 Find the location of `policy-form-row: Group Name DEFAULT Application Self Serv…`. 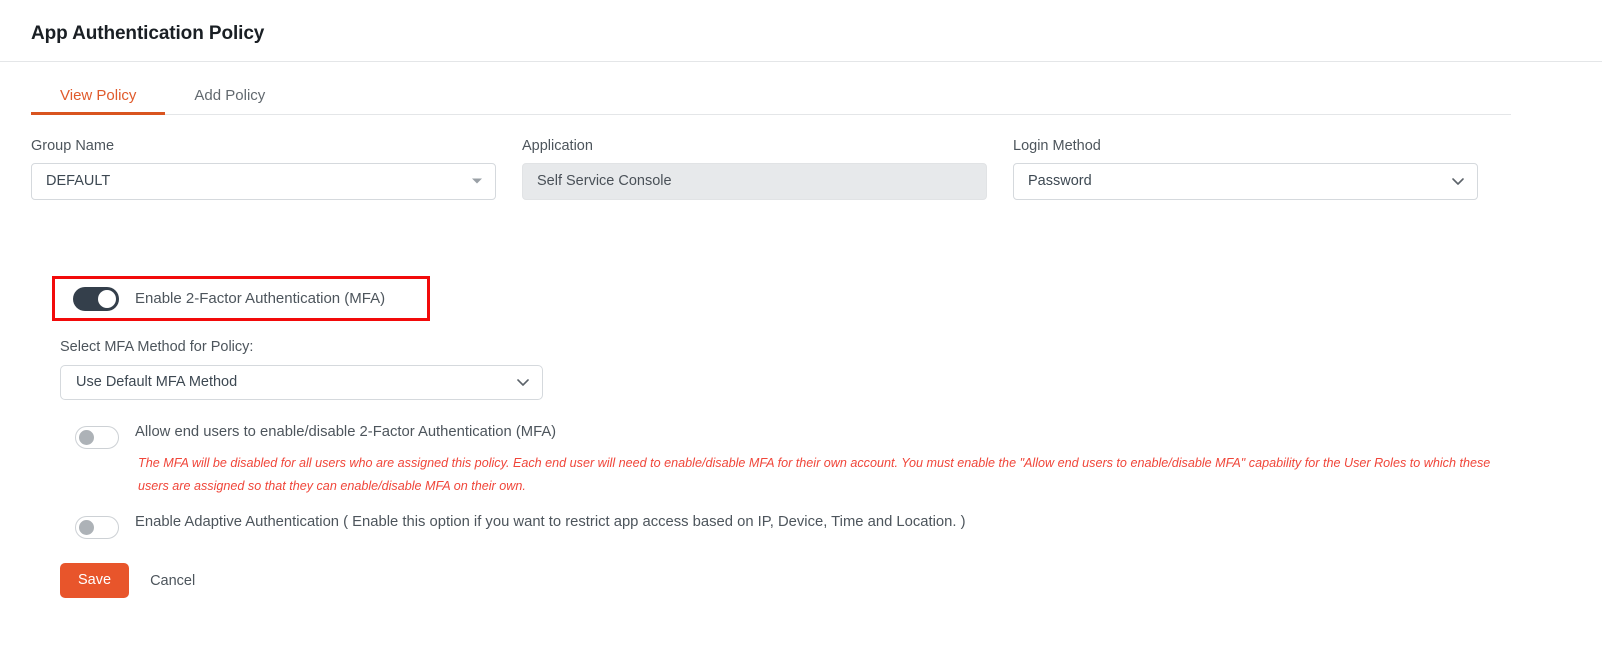

policy-form-row: Group Name DEFAULT Application Self Serv… is located at coordinates (816, 169).